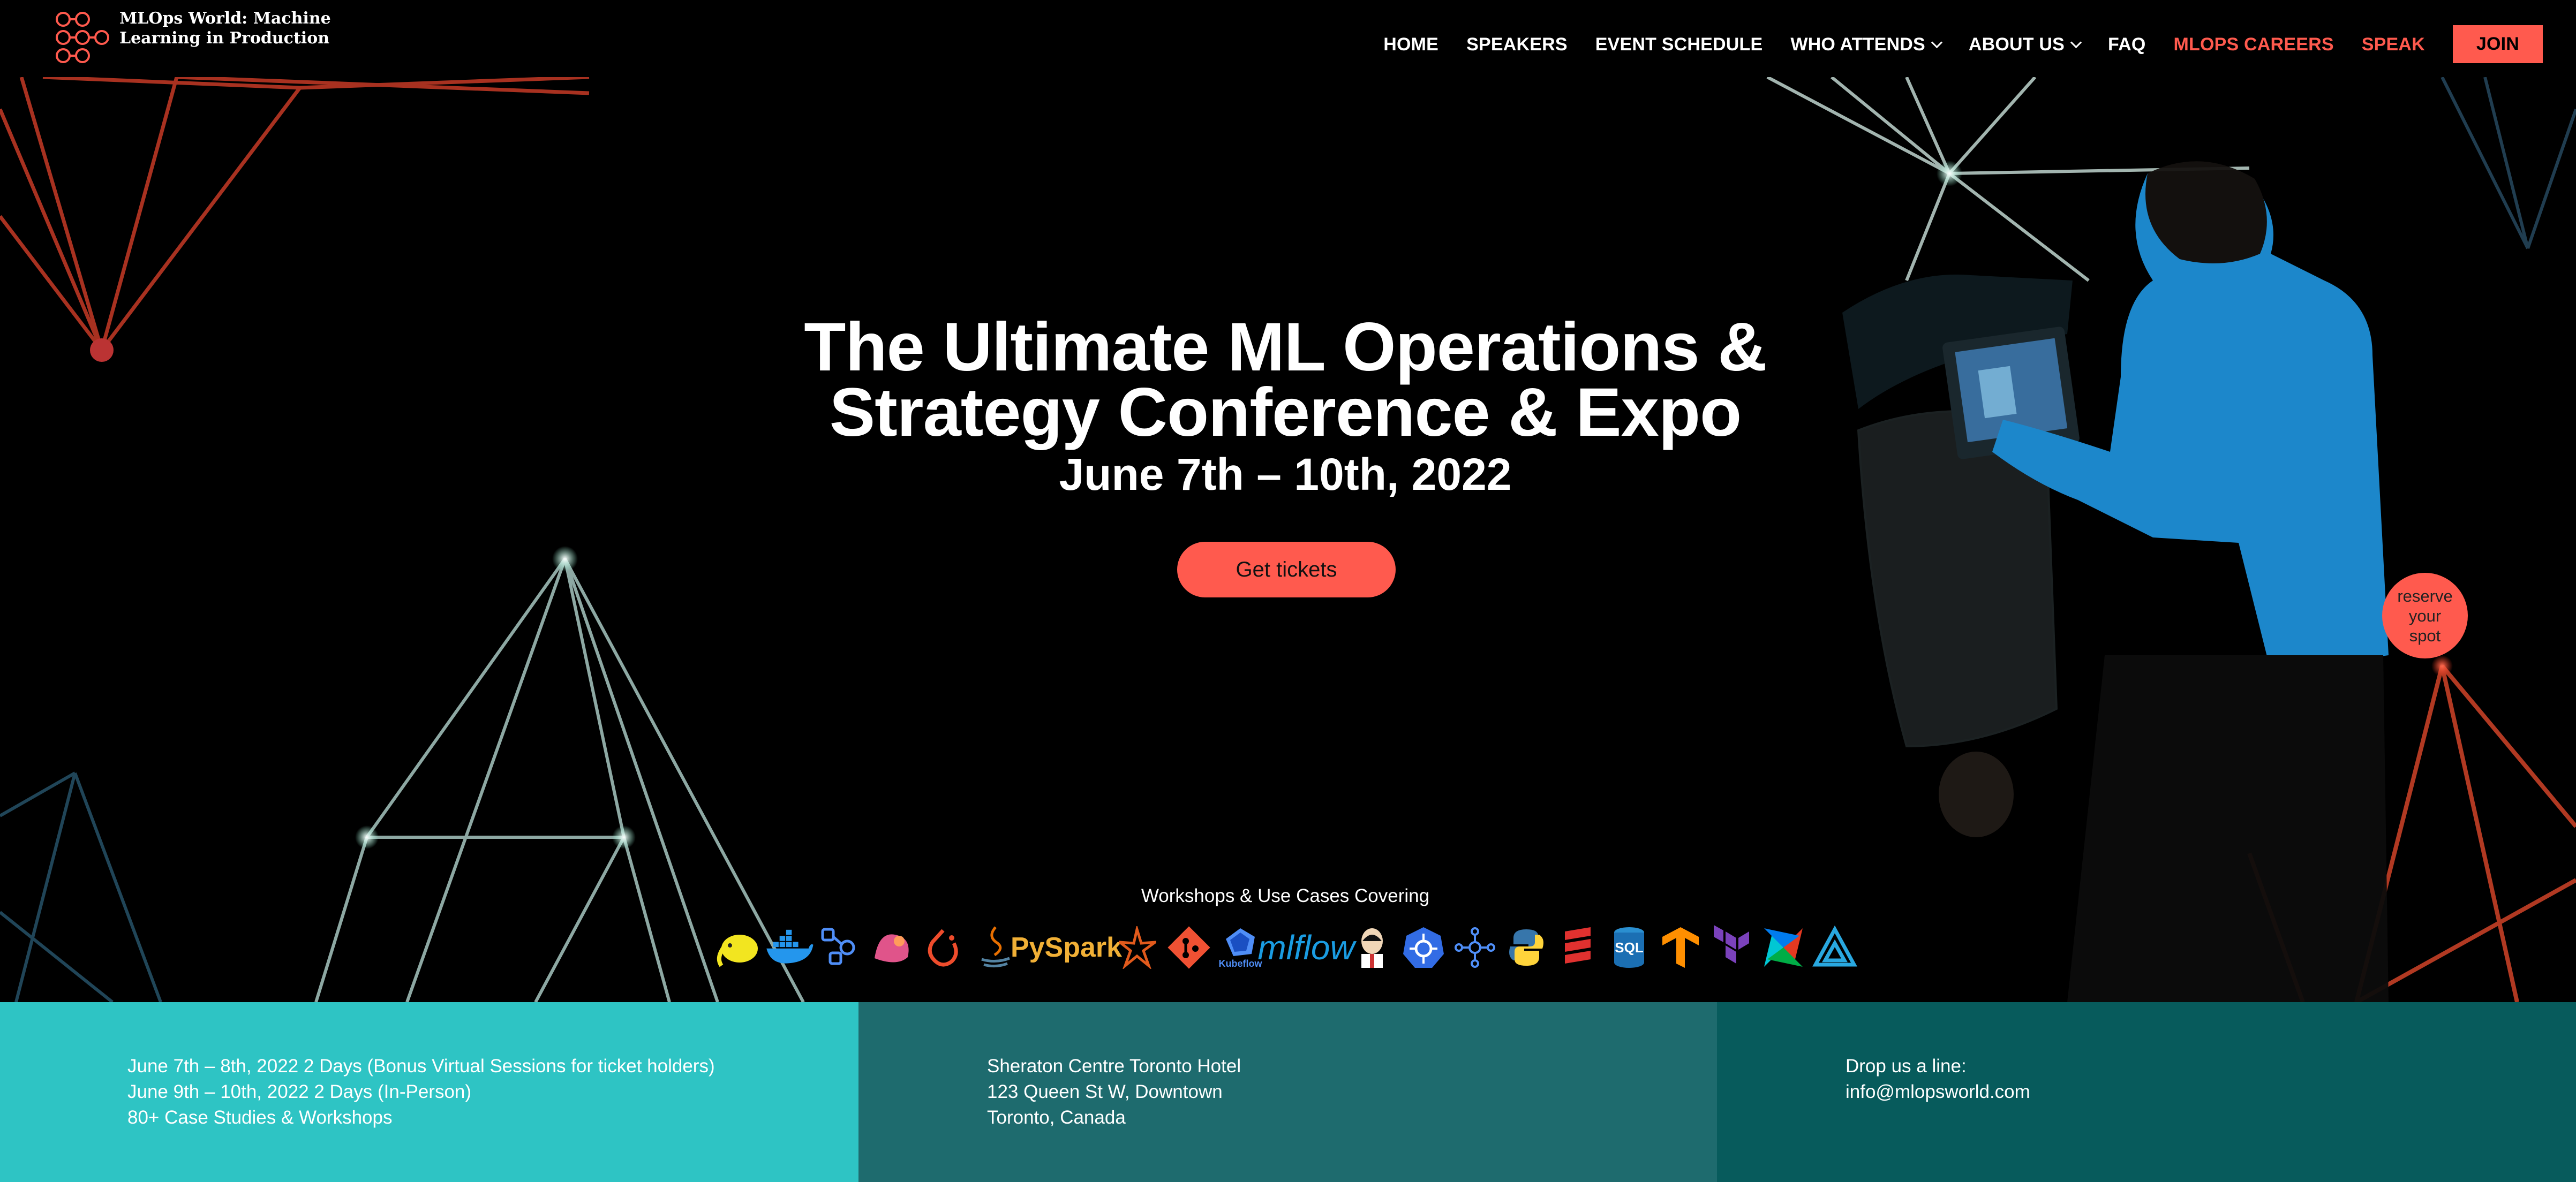 This screenshot has height=1182, width=2576. Describe the element at coordinates (943, 947) in the screenshot. I see `pytorch-icon` at that location.